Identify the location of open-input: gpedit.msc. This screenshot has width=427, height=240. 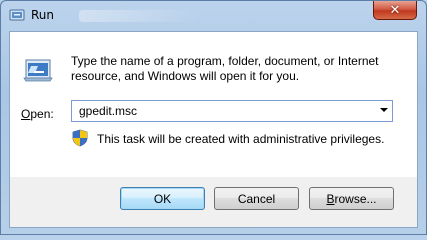
(108, 111).